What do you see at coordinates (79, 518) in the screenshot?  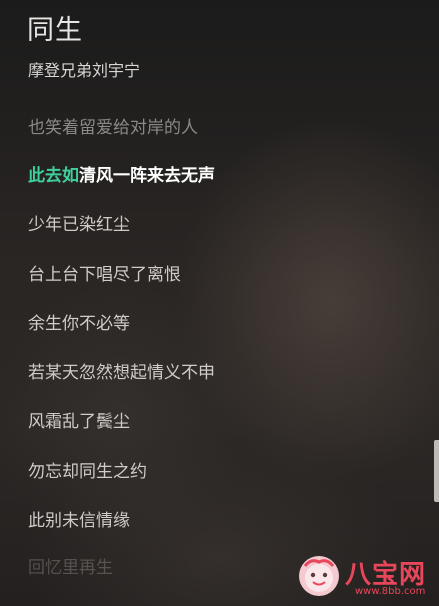 I see `lyric-line: 此别未信情缘` at bounding box center [79, 518].